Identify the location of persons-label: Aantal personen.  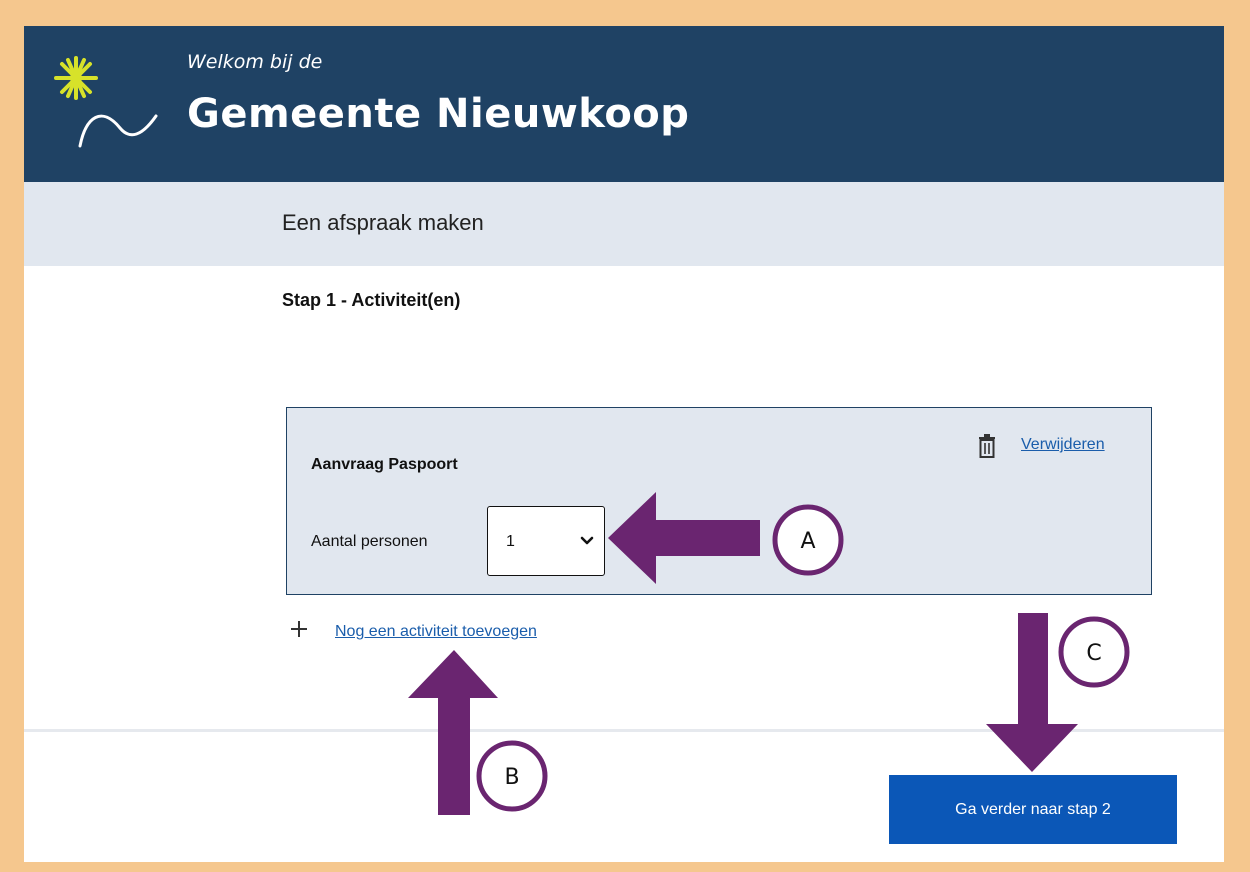
(369, 541).